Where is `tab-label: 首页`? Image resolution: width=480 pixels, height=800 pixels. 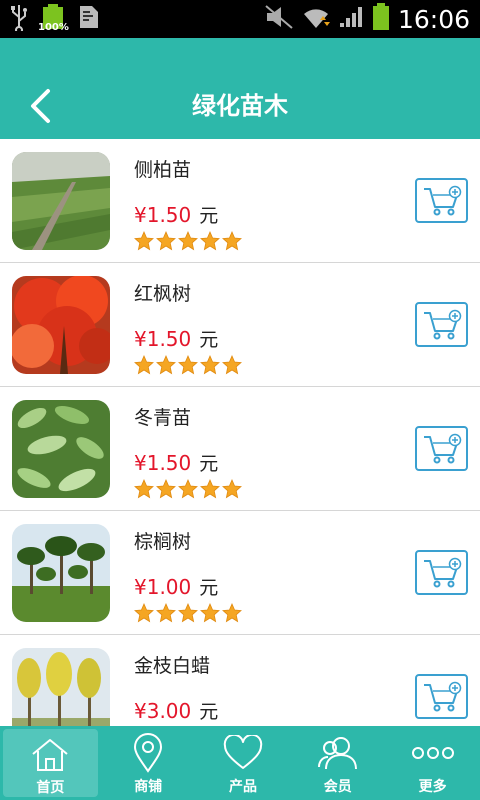 tab-label: 首页 is located at coordinates (50, 788).